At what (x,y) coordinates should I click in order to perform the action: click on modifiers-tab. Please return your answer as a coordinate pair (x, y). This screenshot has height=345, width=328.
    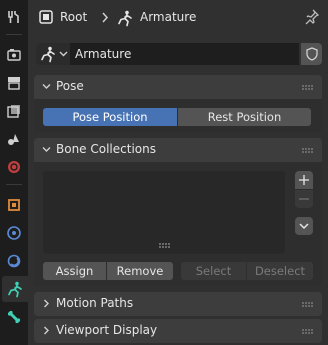
    Looking at the image, I should click on (14, 233).